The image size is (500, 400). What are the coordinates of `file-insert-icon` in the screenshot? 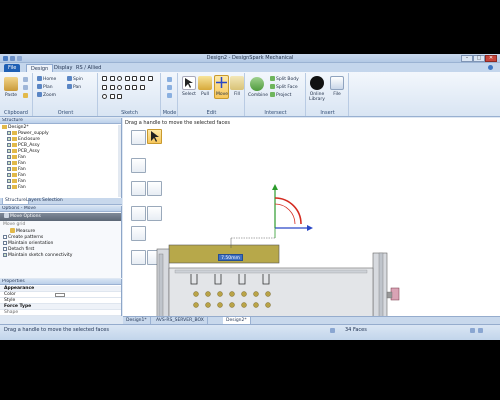 It's located at (337, 83).